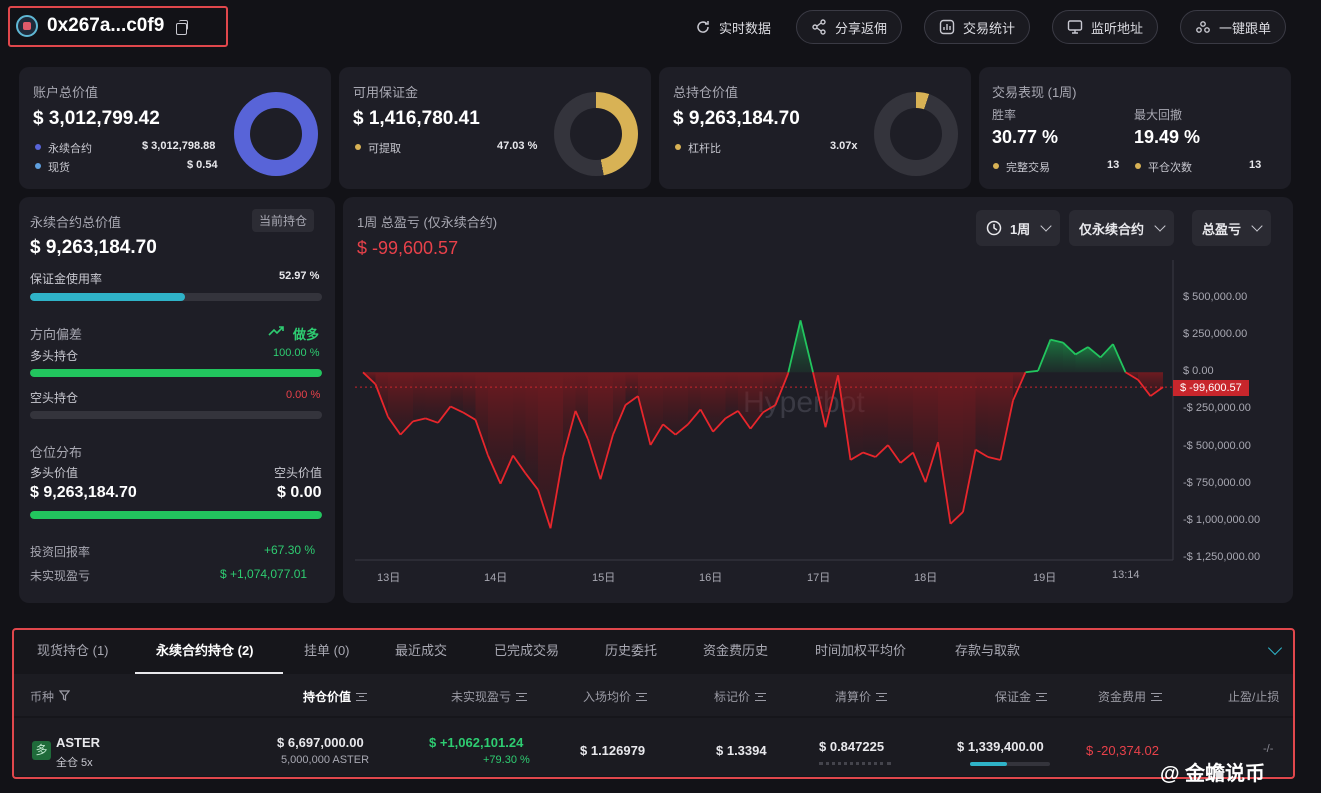 The height and width of the screenshot is (793, 1321). What do you see at coordinates (517, 146) in the screenshot?
I see `withdrawable-value: 47.03 %` at bounding box center [517, 146].